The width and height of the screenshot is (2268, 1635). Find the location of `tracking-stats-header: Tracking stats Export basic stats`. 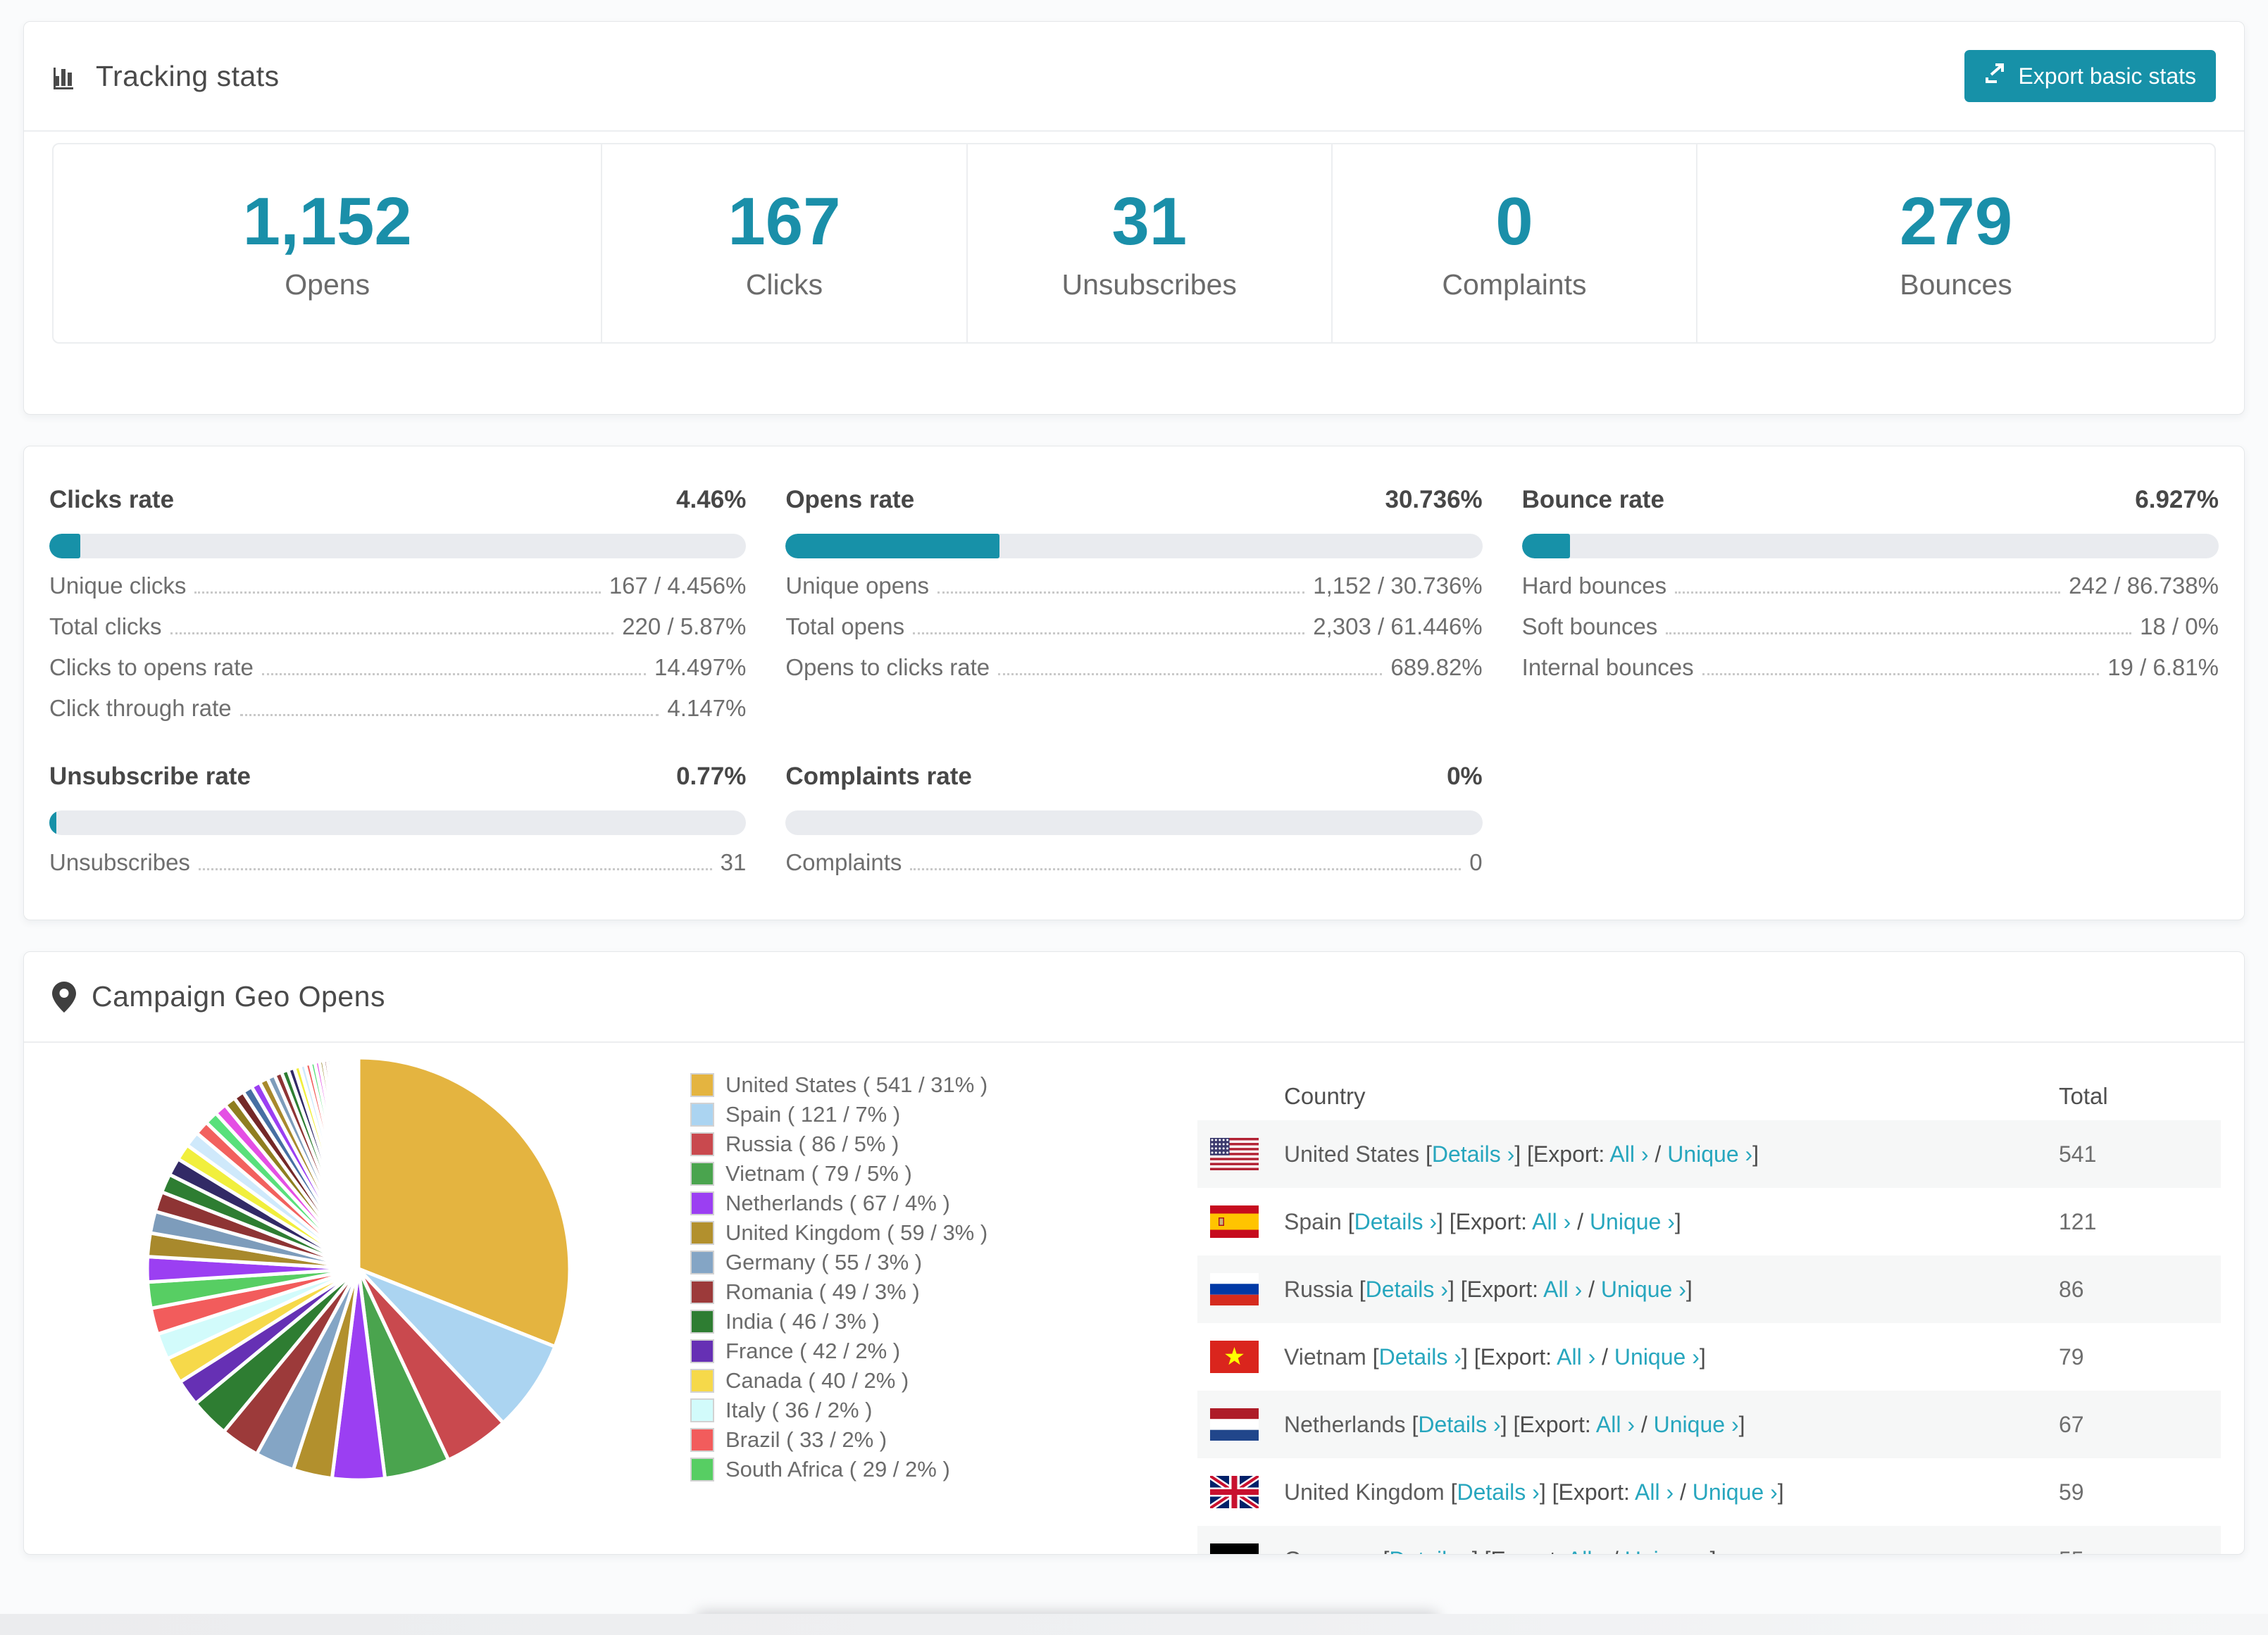

tracking-stats-header: Tracking stats Export basic stats is located at coordinates (1134, 77).